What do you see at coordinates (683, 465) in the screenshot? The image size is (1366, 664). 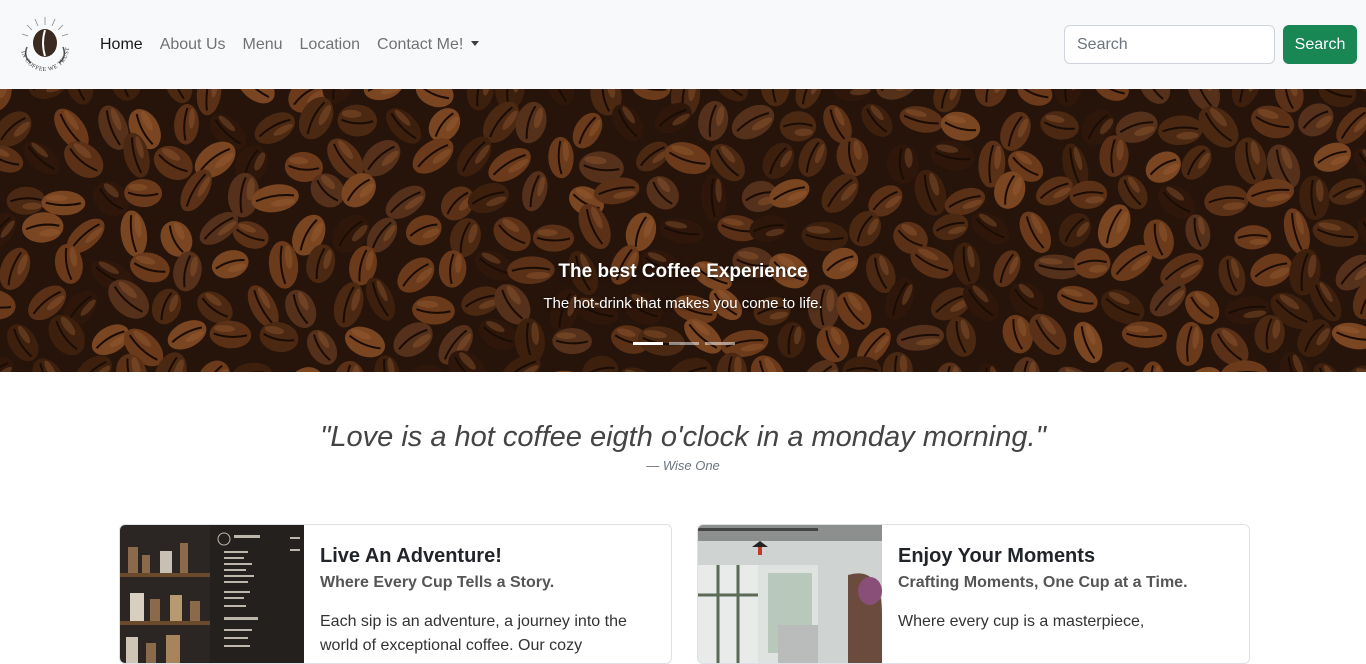 I see `quote-author: — Wise One` at bounding box center [683, 465].